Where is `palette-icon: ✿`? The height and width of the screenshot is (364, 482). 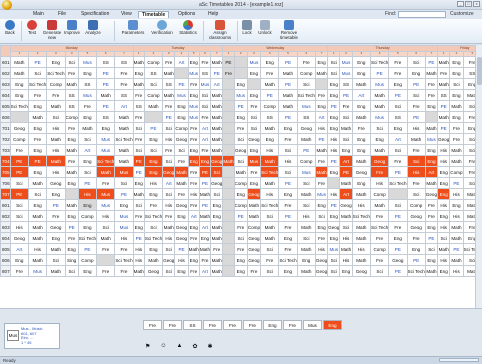
palette-icon: ✿ is located at coordinates (194, 346).